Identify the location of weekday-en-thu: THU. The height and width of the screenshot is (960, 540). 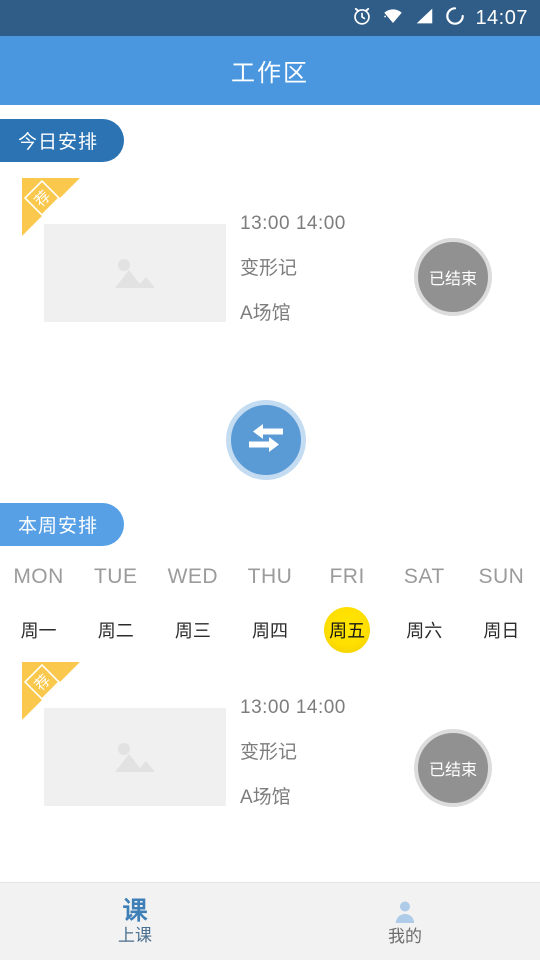
(269, 577).